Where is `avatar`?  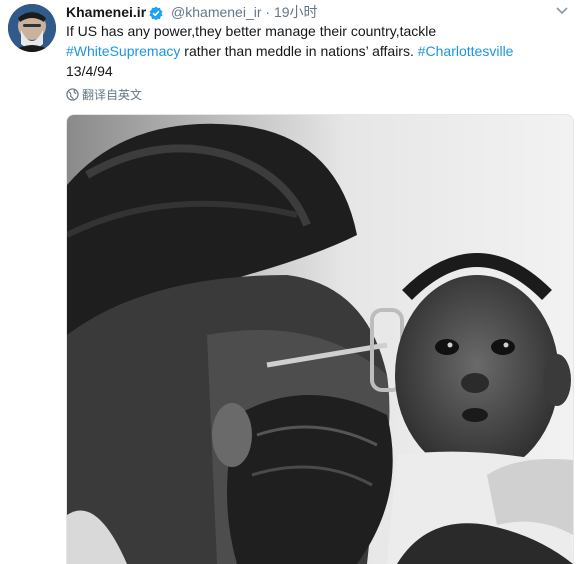
avatar is located at coordinates (32, 28).